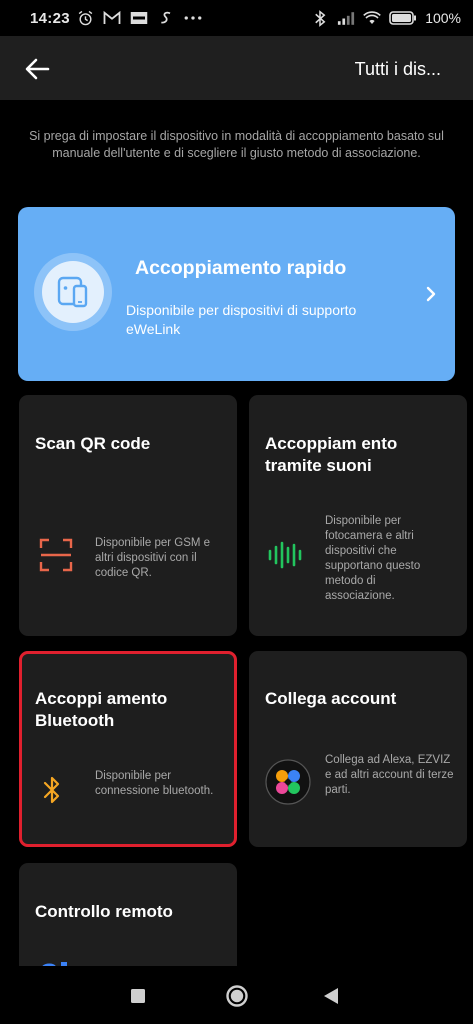 Image resolution: width=473 pixels, height=1024 pixels. What do you see at coordinates (443, 18) in the screenshot?
I see `battery-percent: 100%` at bounding box center [443, 18].